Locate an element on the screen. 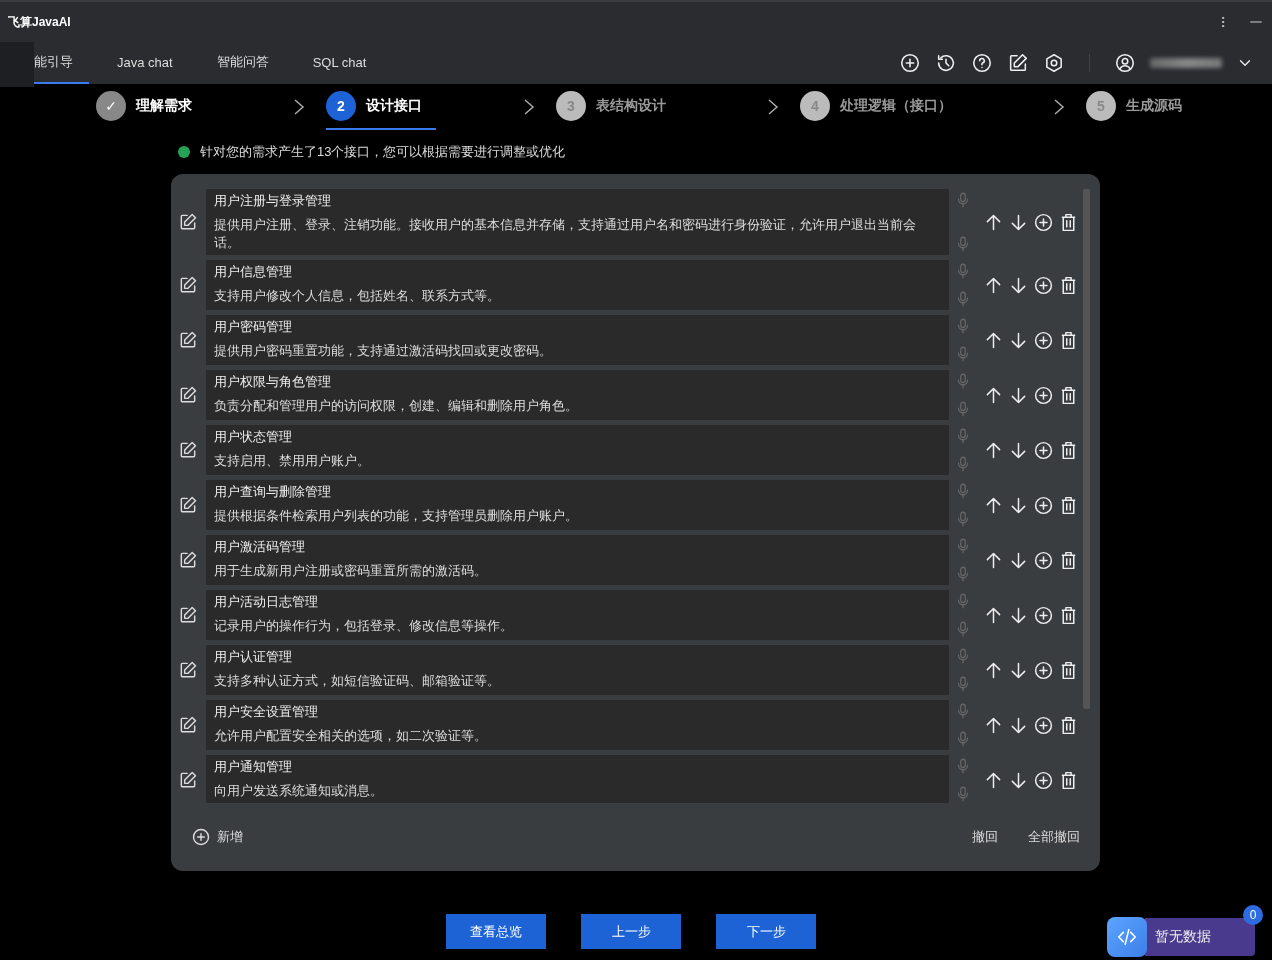 The width and height of the screenshot is (1272, 960). undo-button: 撤回 is located at coordinates (985, 837).